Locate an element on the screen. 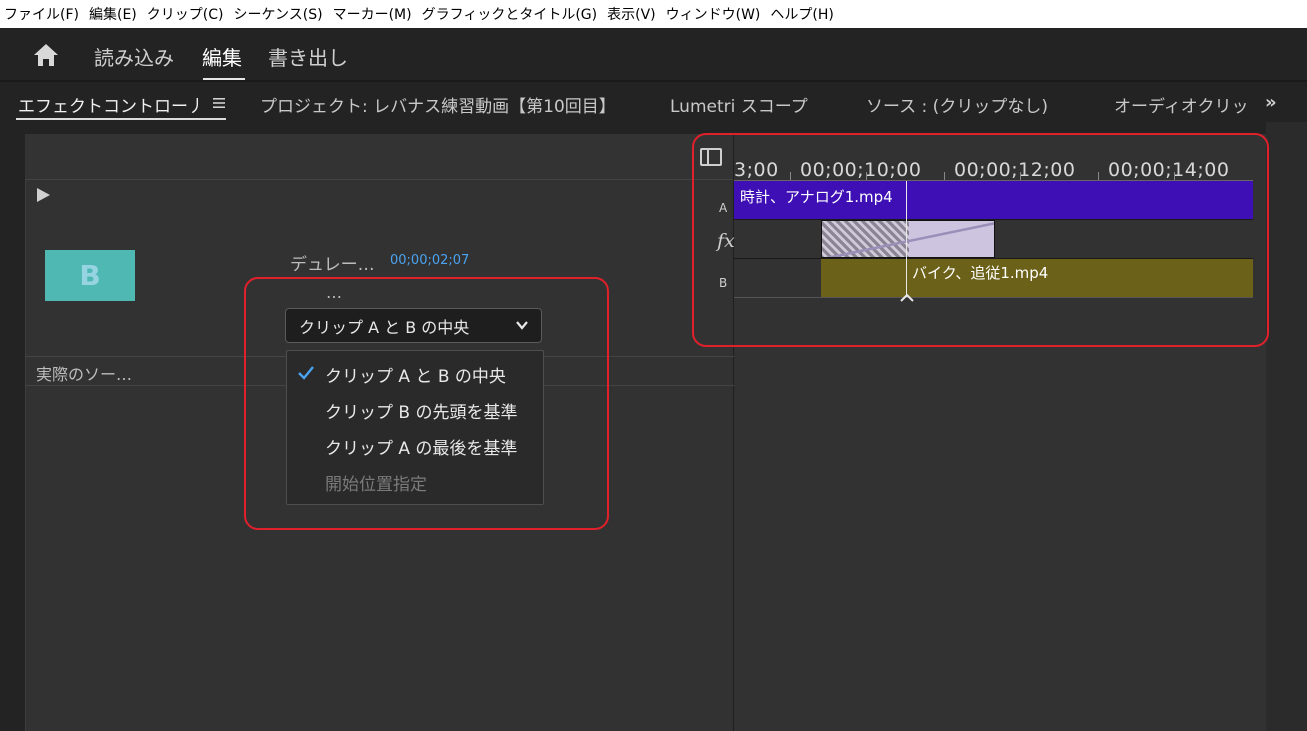  thumbnail-letter: B is located at coordinates (90, 275).